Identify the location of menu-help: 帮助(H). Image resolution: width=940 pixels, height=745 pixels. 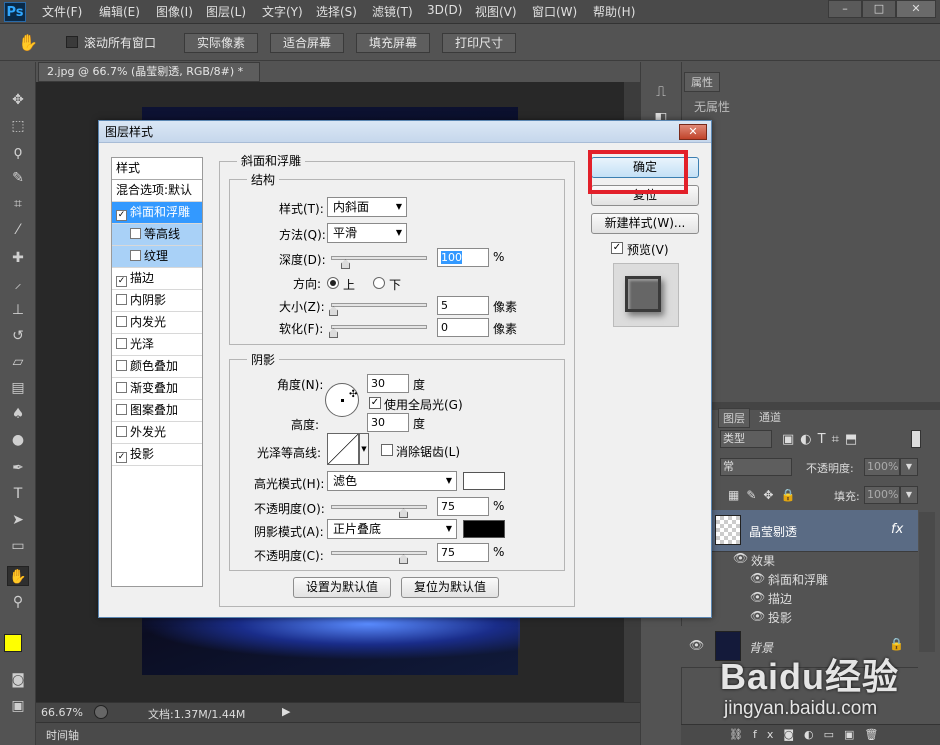
(614, 11).